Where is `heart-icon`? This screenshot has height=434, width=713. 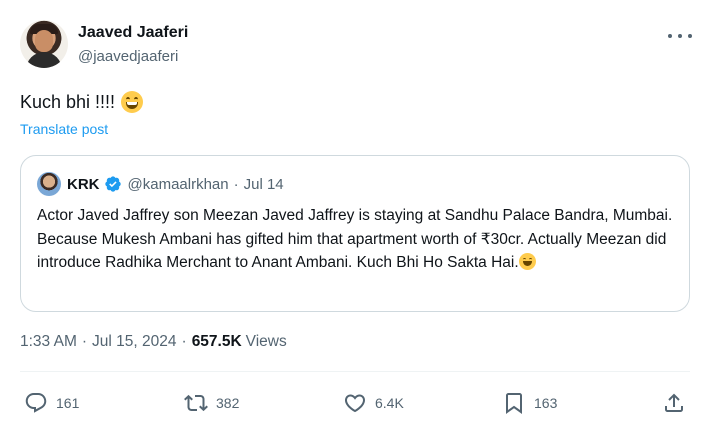
heart-icon is located at coordinates (355, 403).